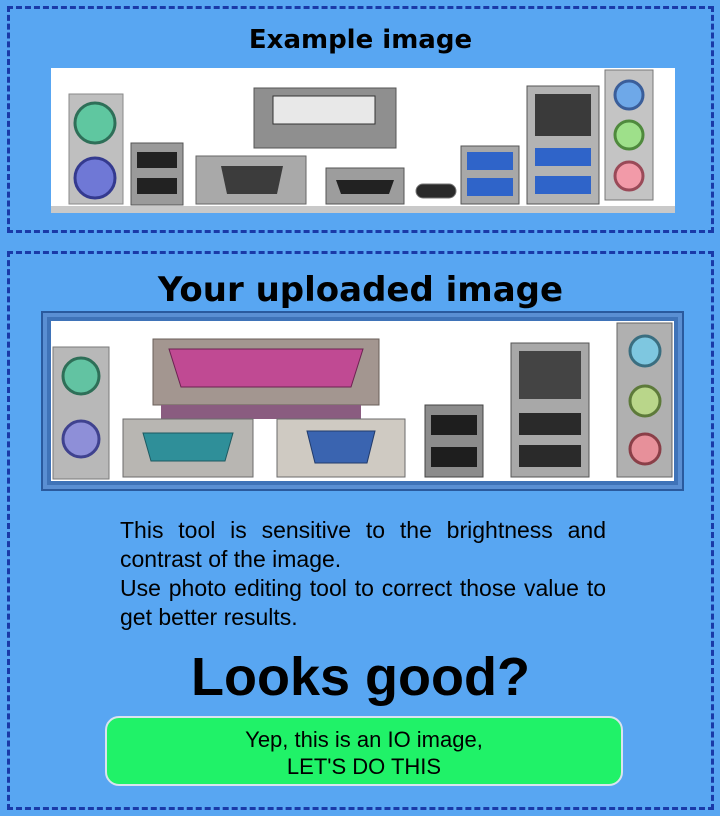  I want to click on example-title: Example image, so click(360, 40).